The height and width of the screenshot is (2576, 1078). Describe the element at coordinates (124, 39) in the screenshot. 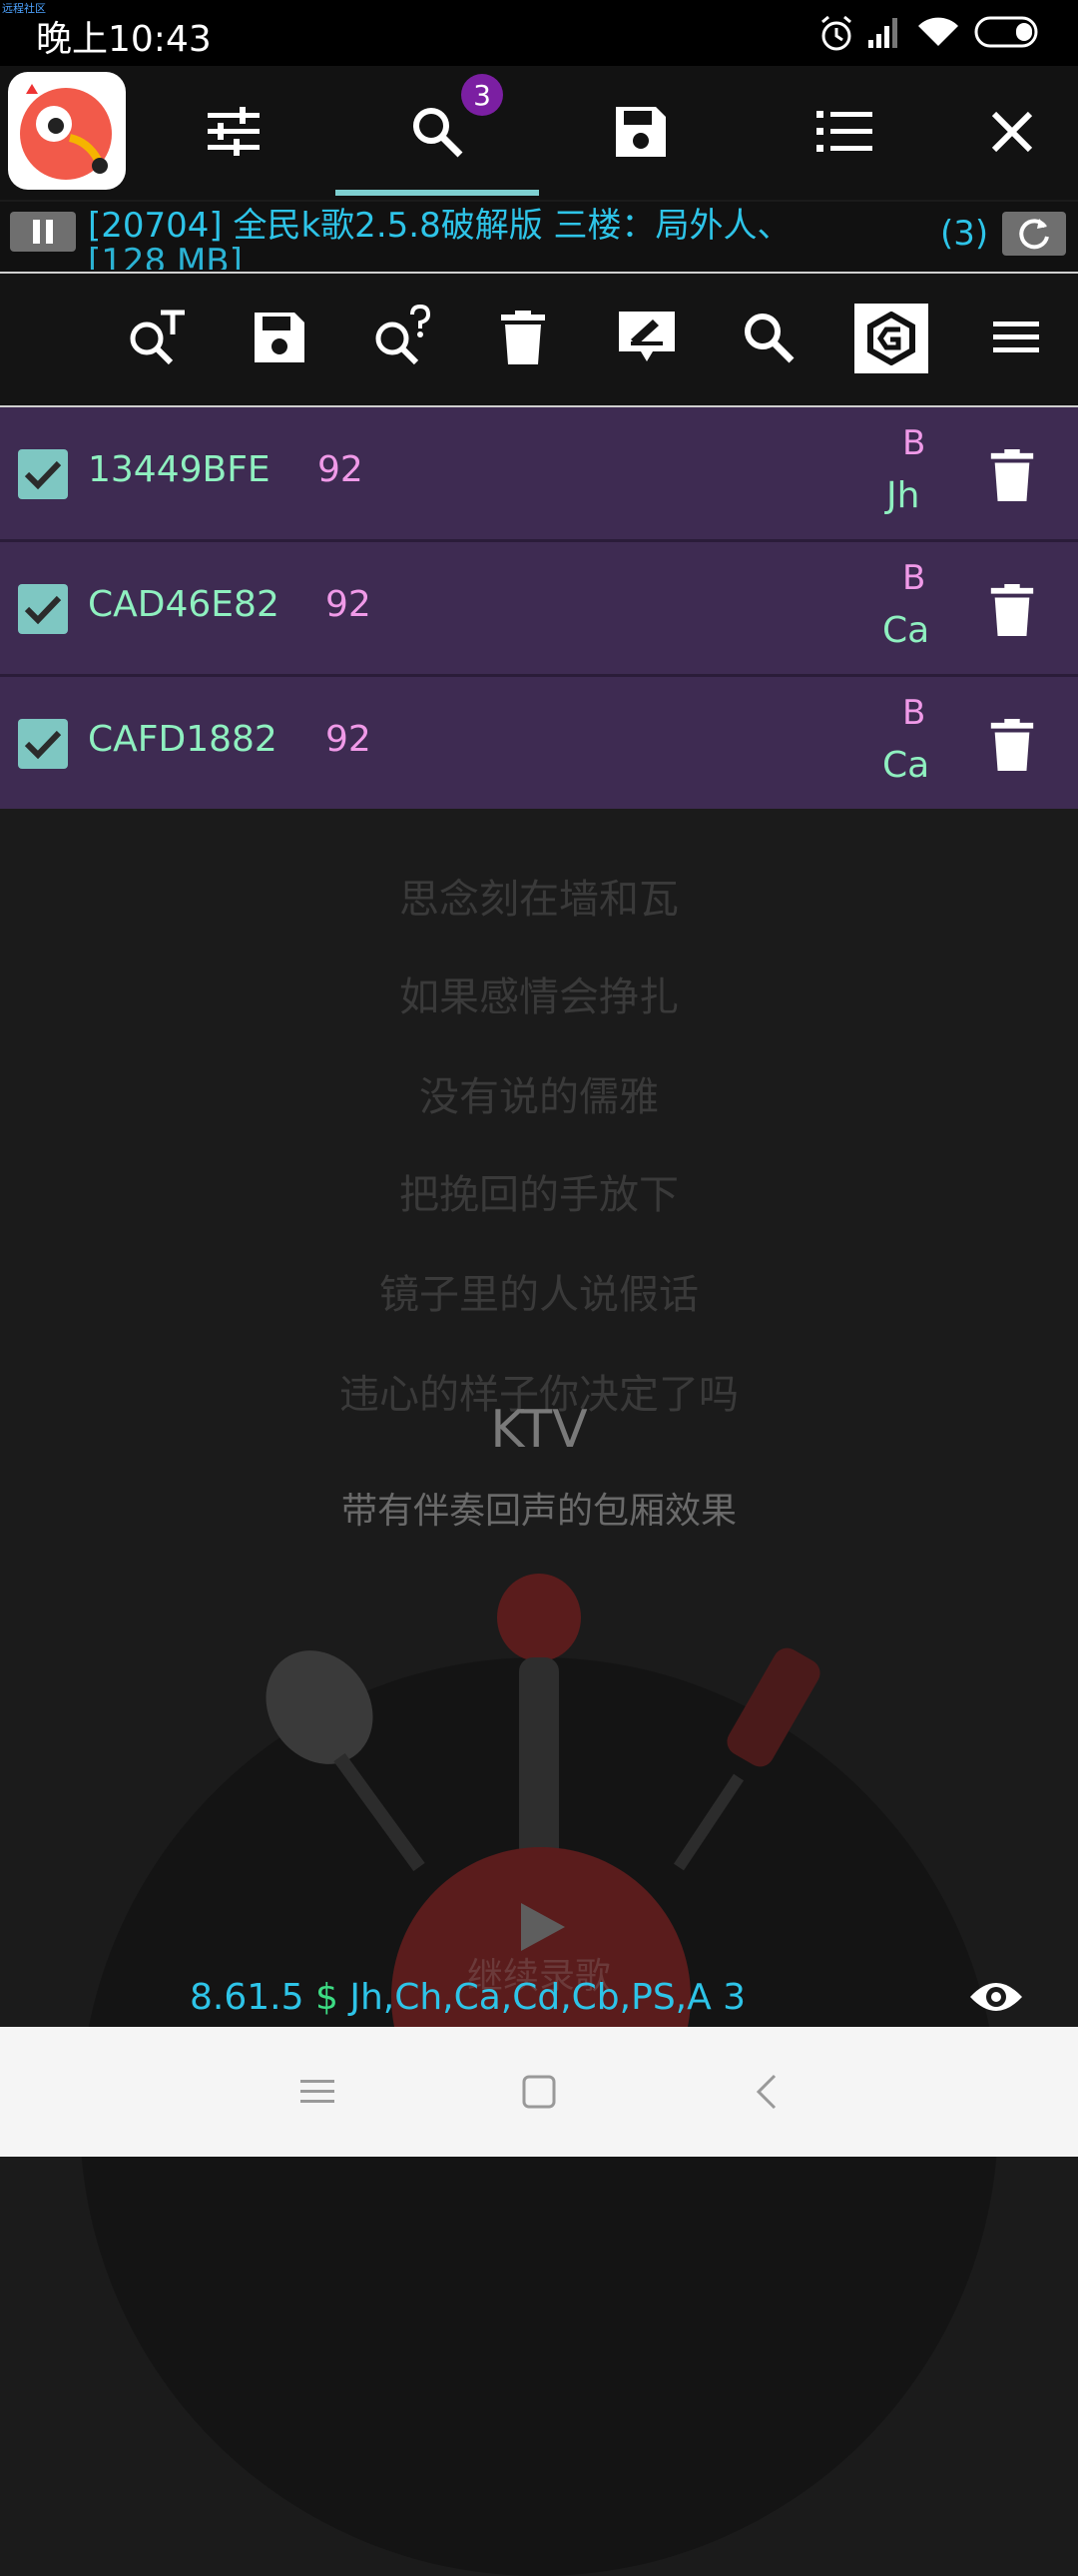

I see `status-time: 晚上10:43` at that location.